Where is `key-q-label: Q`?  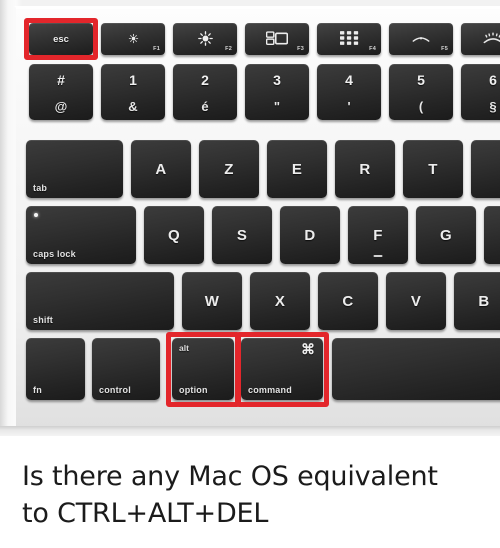 key-q-label: Q is located at coordinates (174, 235).